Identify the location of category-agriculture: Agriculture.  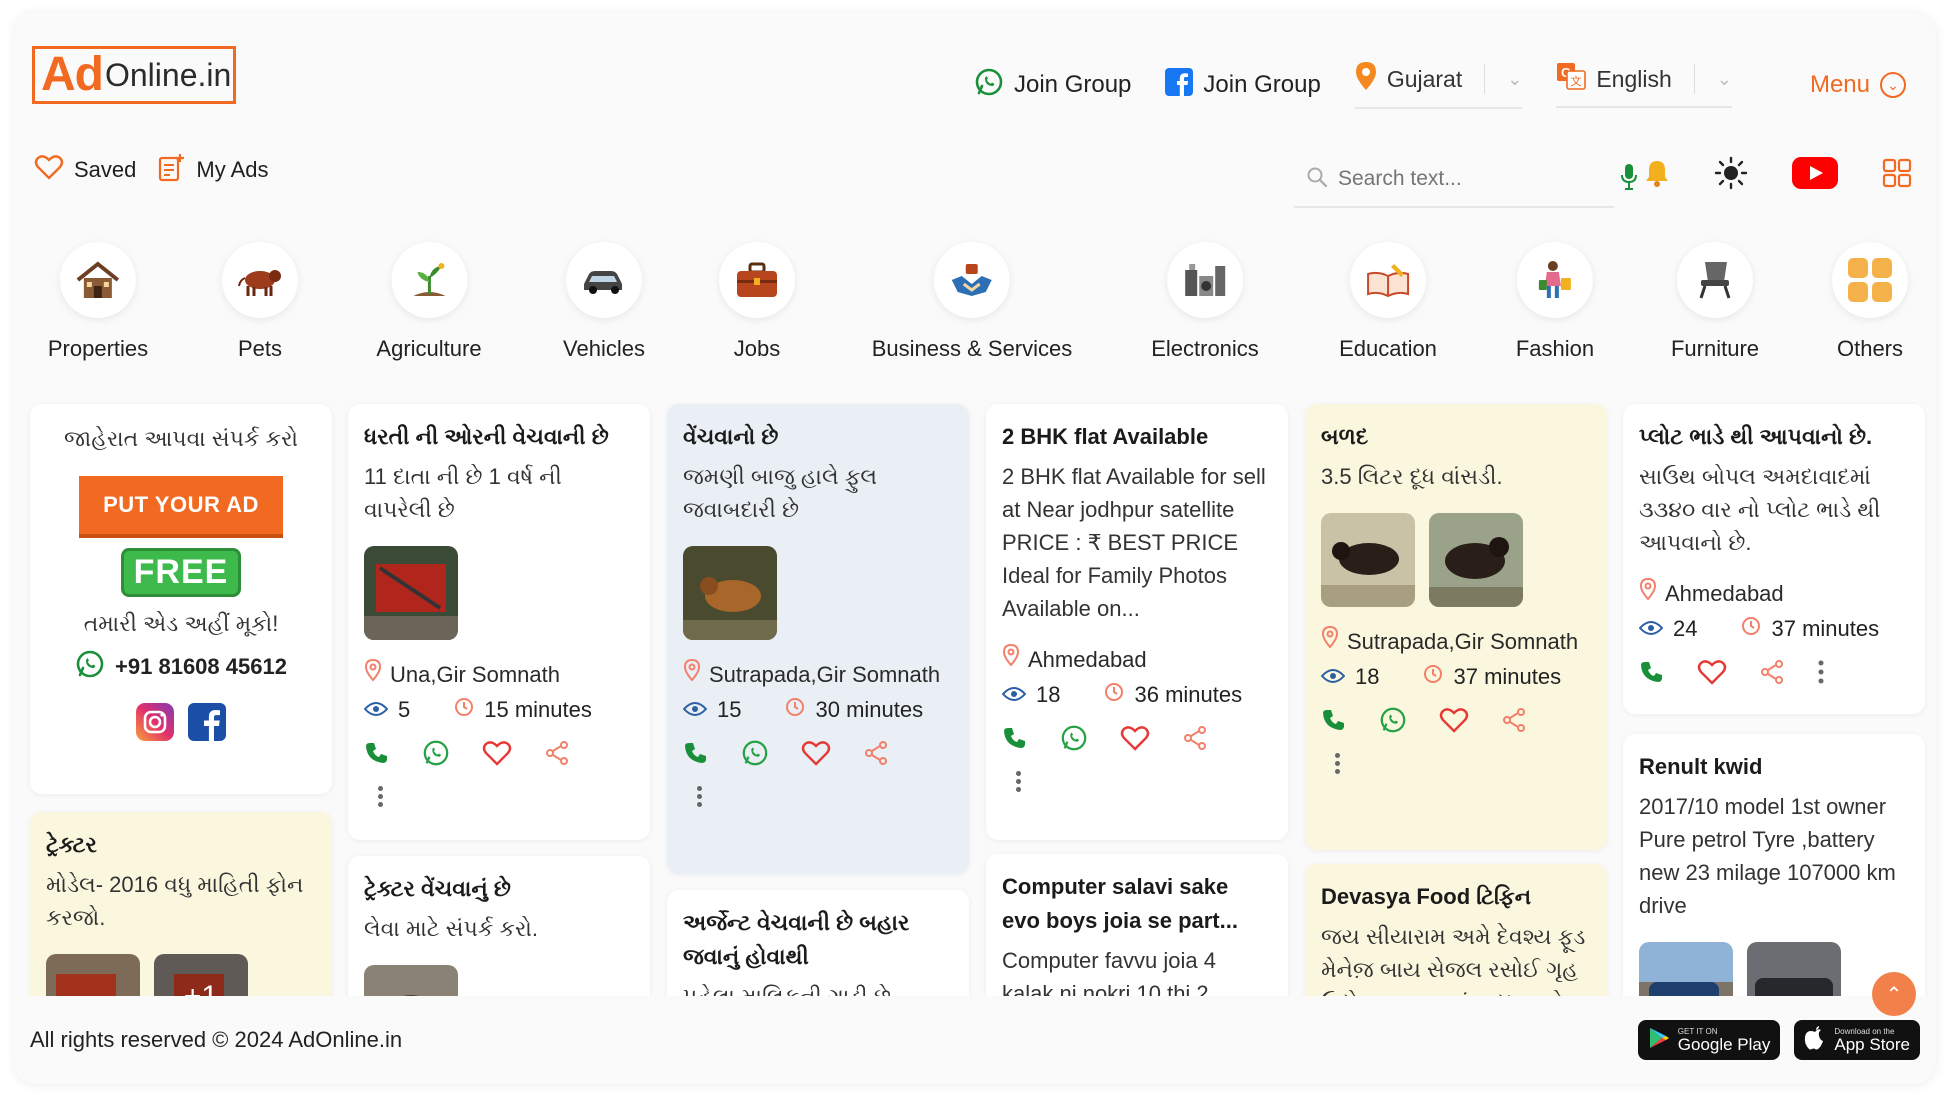
(429, 302).